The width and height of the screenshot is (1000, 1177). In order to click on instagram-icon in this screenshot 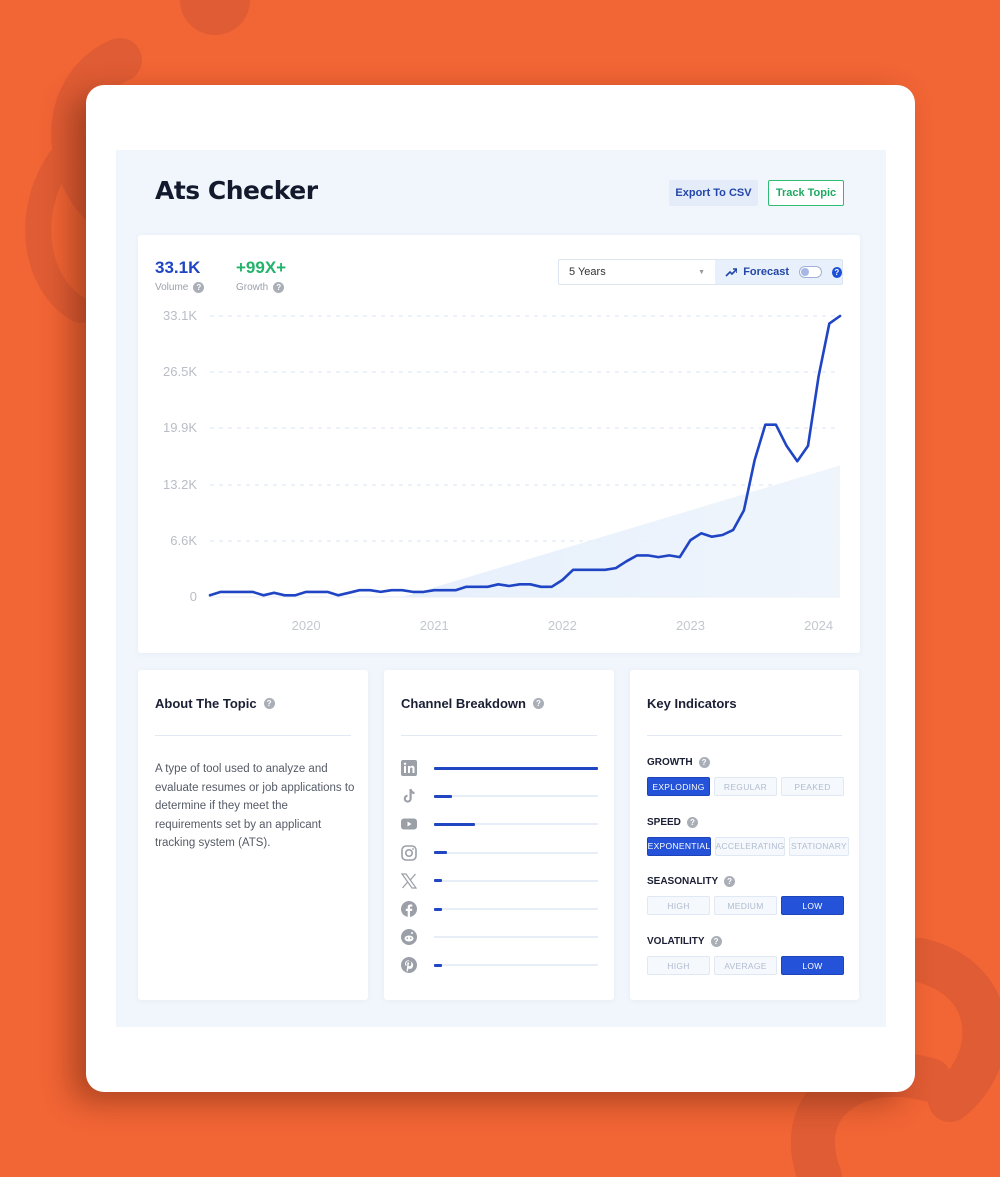, I will do `click(409, 852)`.